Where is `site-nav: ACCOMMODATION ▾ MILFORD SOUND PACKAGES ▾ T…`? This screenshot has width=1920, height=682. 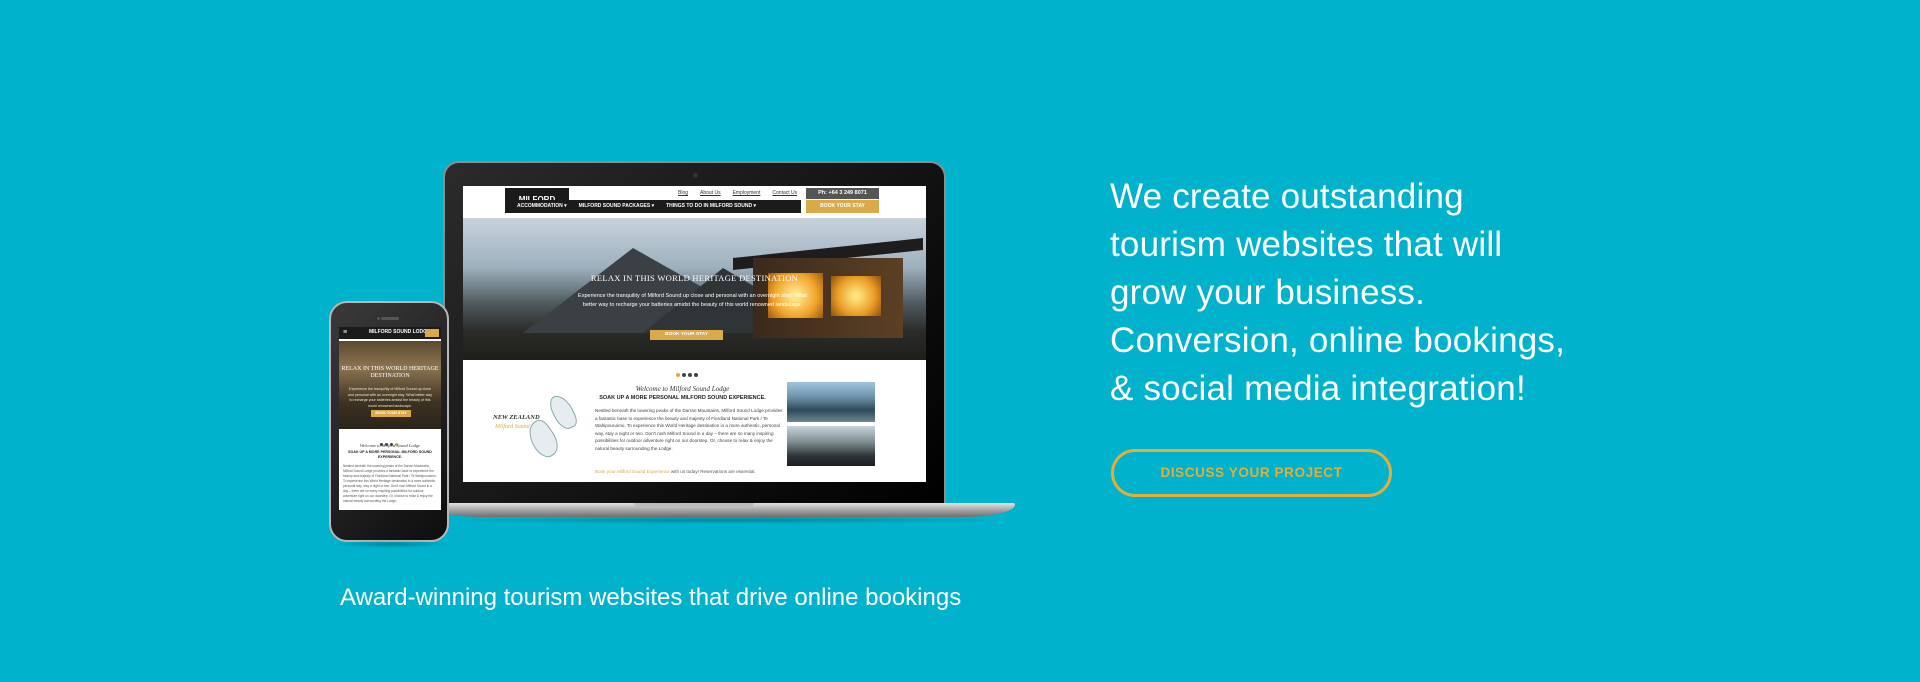 site-nav: ACCOMMODATION ▾ MILFORD SOUND PACKAGES ▾ T… is located at coordinates (653, 206).